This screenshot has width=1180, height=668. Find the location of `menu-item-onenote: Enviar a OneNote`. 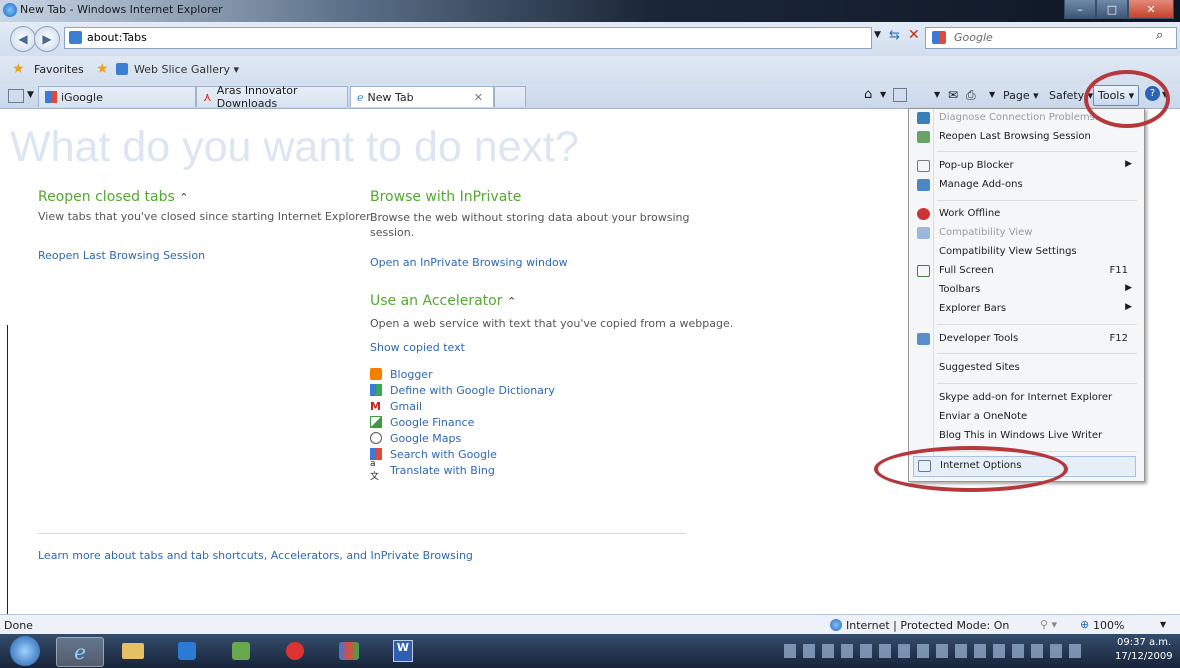

menu-item-onenote: Enviar a OneNote is located at coordinates (1025, 417).